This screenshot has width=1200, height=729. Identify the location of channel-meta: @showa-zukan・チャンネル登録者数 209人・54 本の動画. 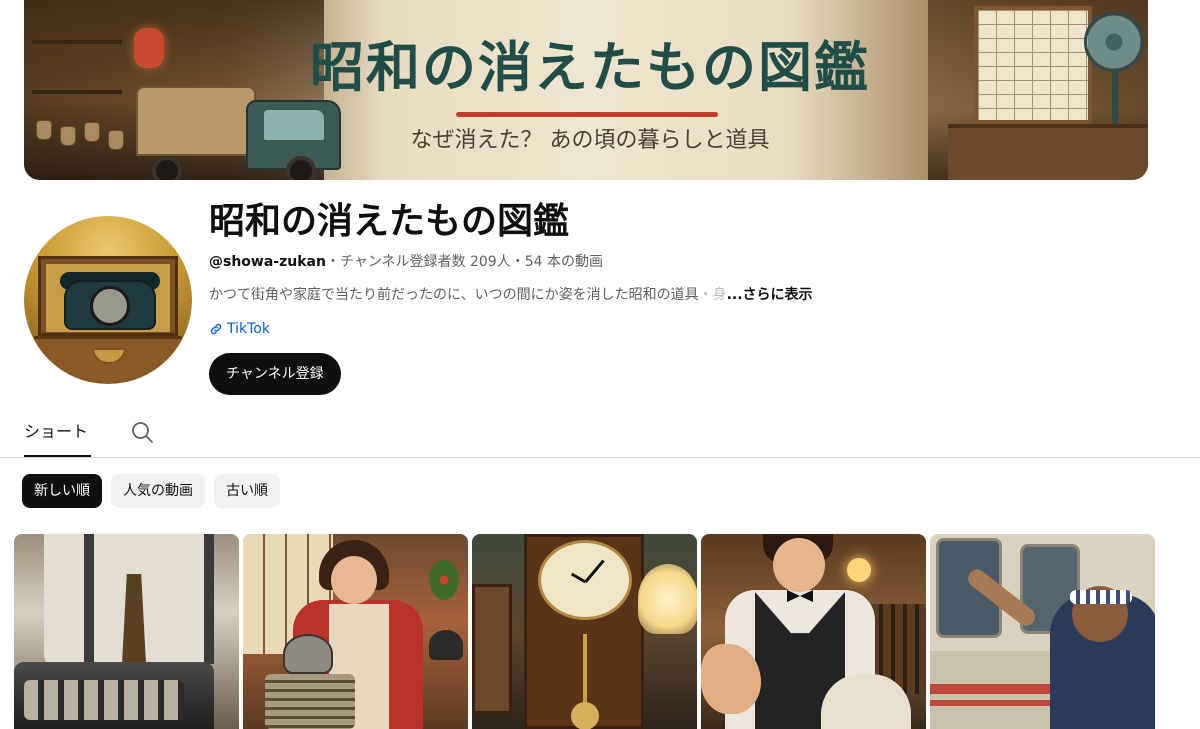
(406, 262).